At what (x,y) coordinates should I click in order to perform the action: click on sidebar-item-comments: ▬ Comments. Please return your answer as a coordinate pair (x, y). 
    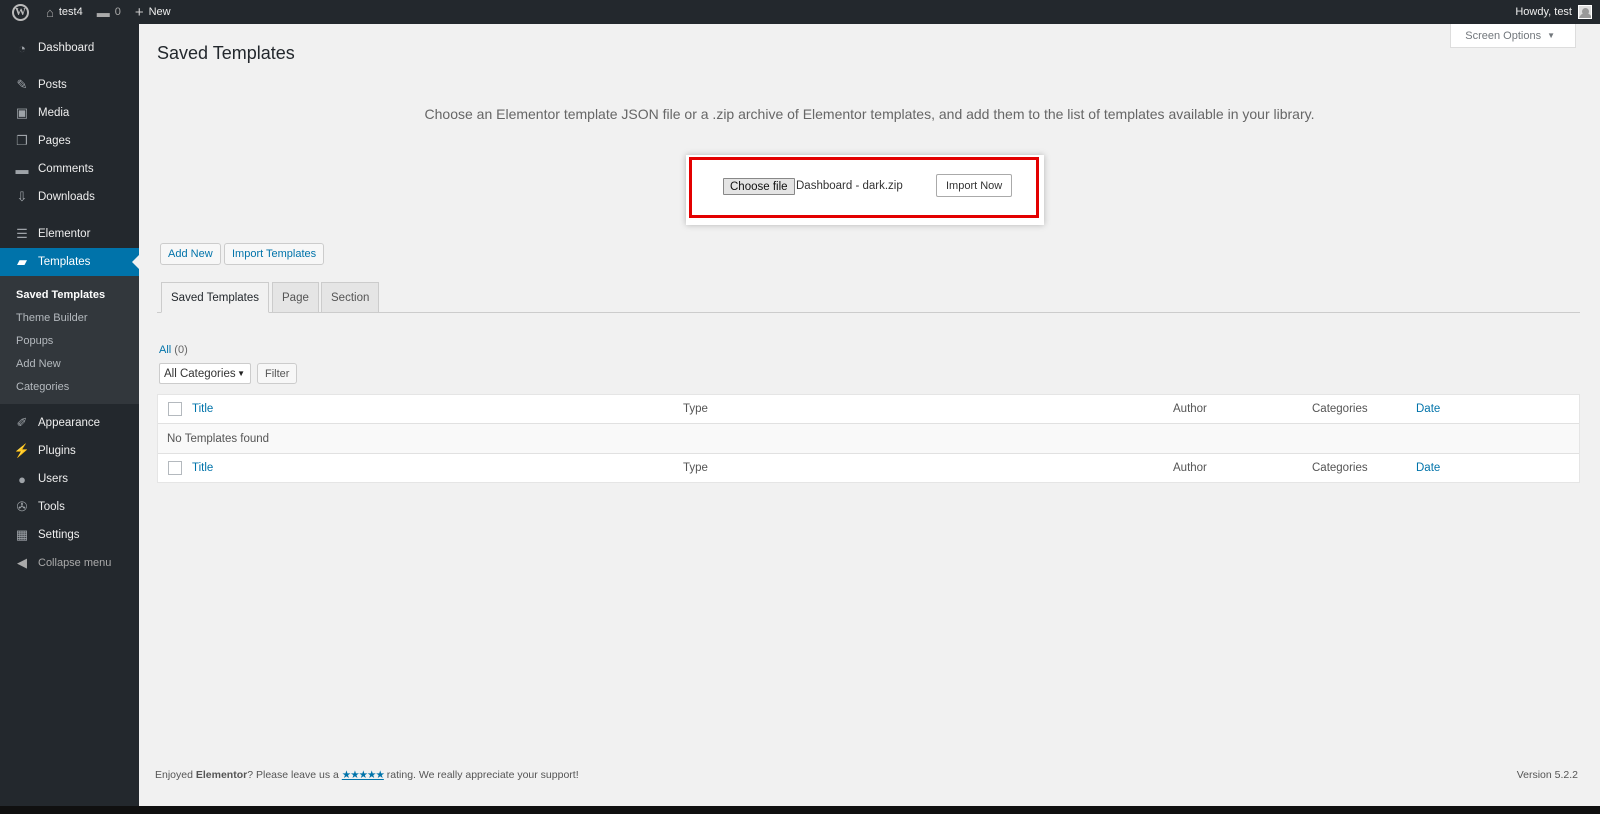
    Looking at the image, I should click on (69, 169).